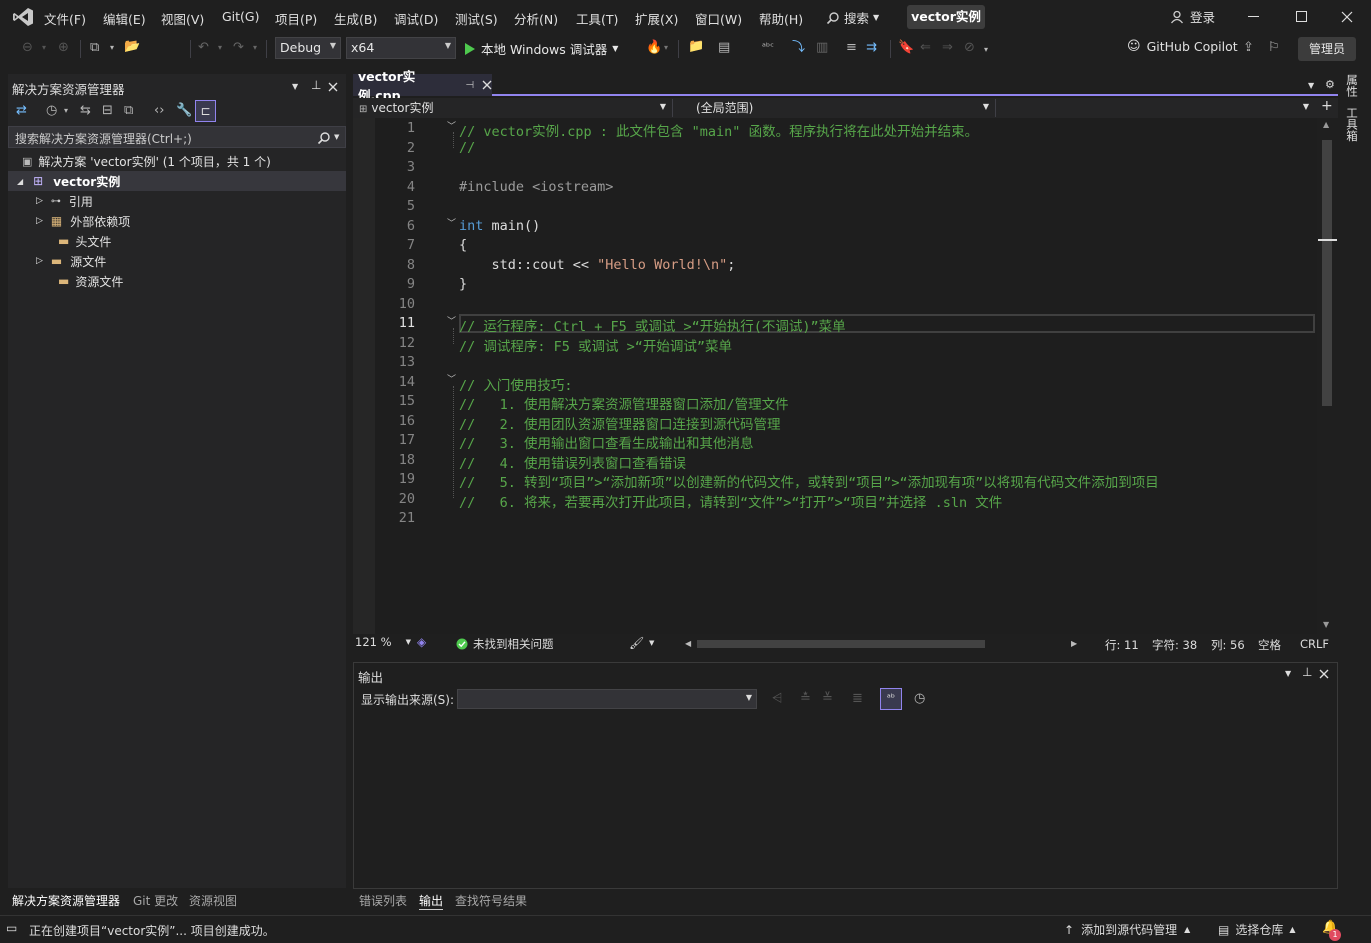 The image size is (1371, 943). Describe the element at coordinates (401, 48) in the screenshot. I see `platform-select: x64 ▼` at that location.